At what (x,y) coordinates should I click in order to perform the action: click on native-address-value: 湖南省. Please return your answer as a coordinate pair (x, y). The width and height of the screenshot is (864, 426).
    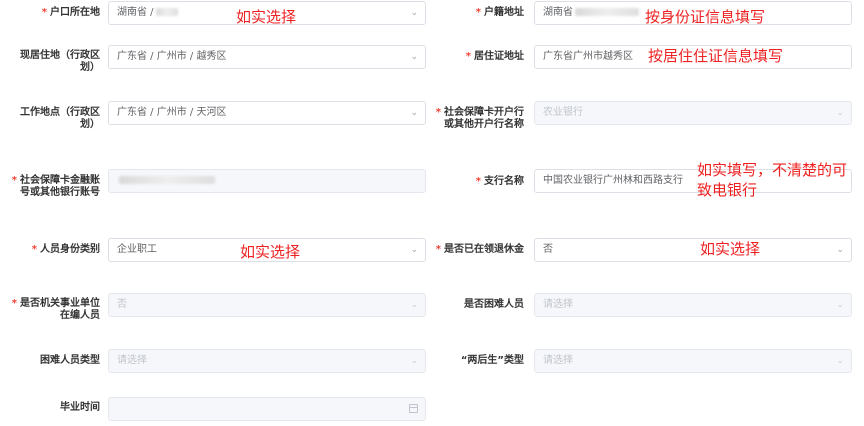
    Looking at the image, I should click on (558, 12).